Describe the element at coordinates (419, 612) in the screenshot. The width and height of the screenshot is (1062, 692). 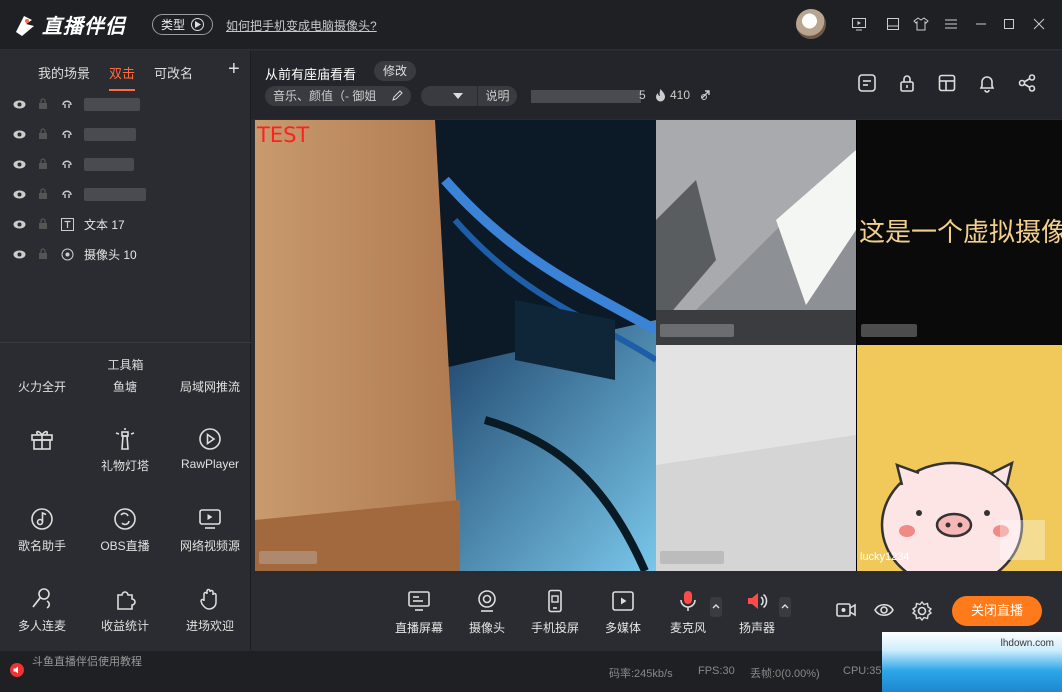
I see `live-screen-button: 直播屏幕` at that location.